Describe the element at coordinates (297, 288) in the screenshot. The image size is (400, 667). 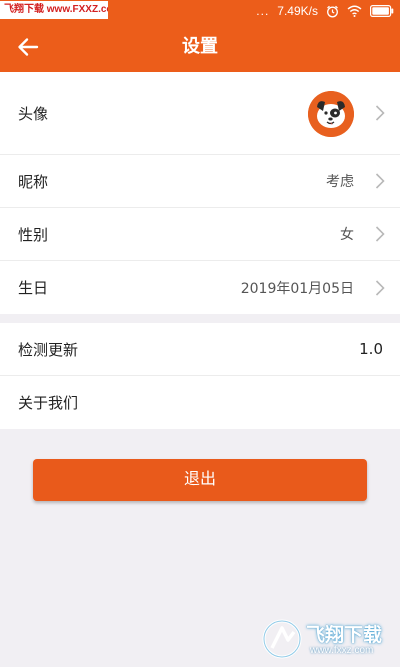
I see `birthday-value: 2019年01月05日` at that location.